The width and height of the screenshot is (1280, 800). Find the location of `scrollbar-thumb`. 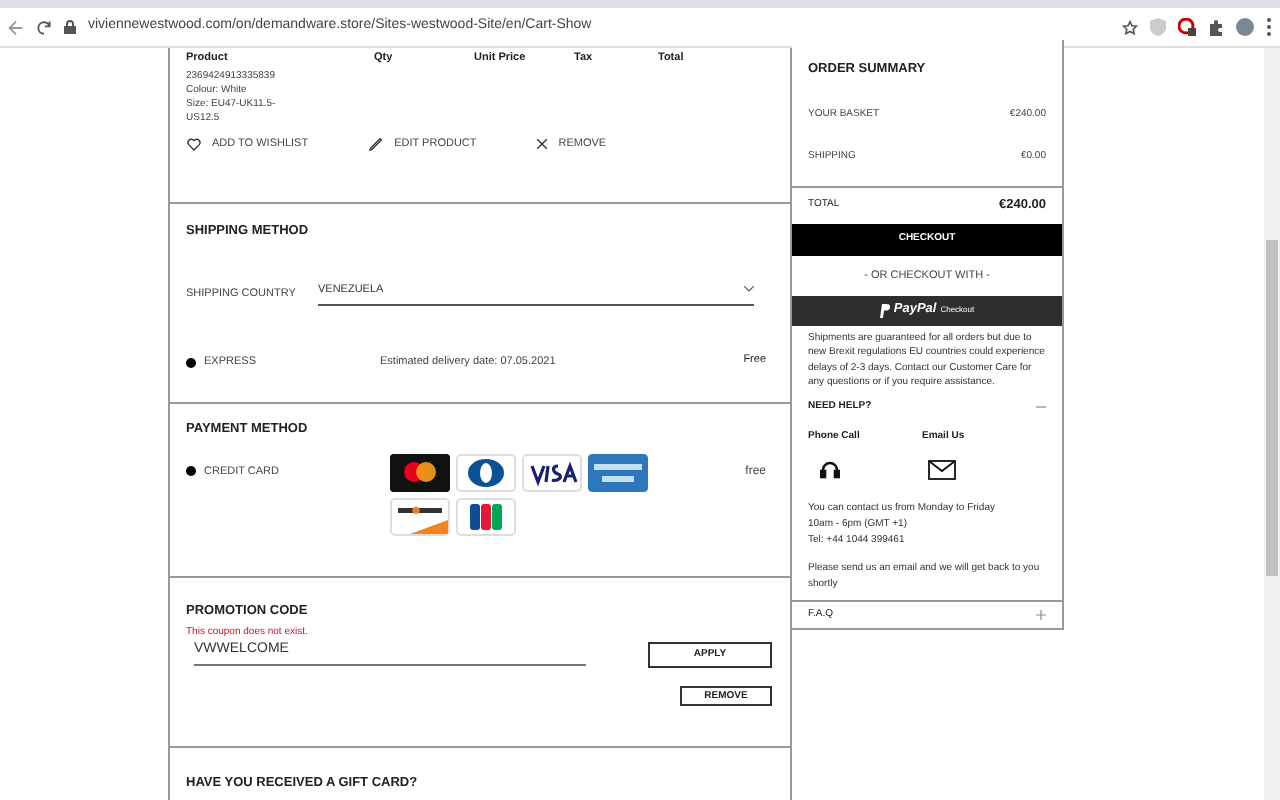

scrollbar-thumb is located at coordinates (1272, 408).